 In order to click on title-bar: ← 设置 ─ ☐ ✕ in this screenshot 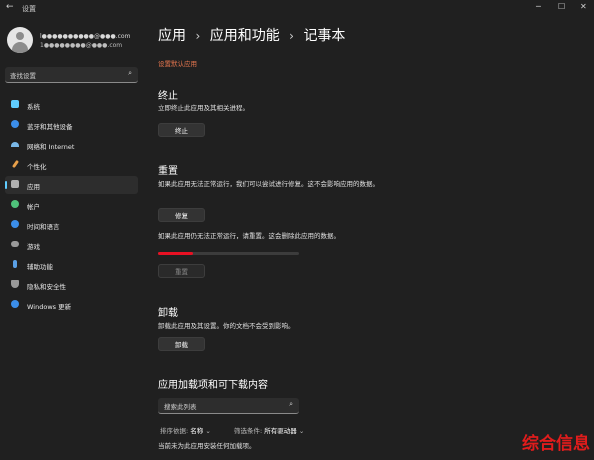, I will do `click(297, 8)`.